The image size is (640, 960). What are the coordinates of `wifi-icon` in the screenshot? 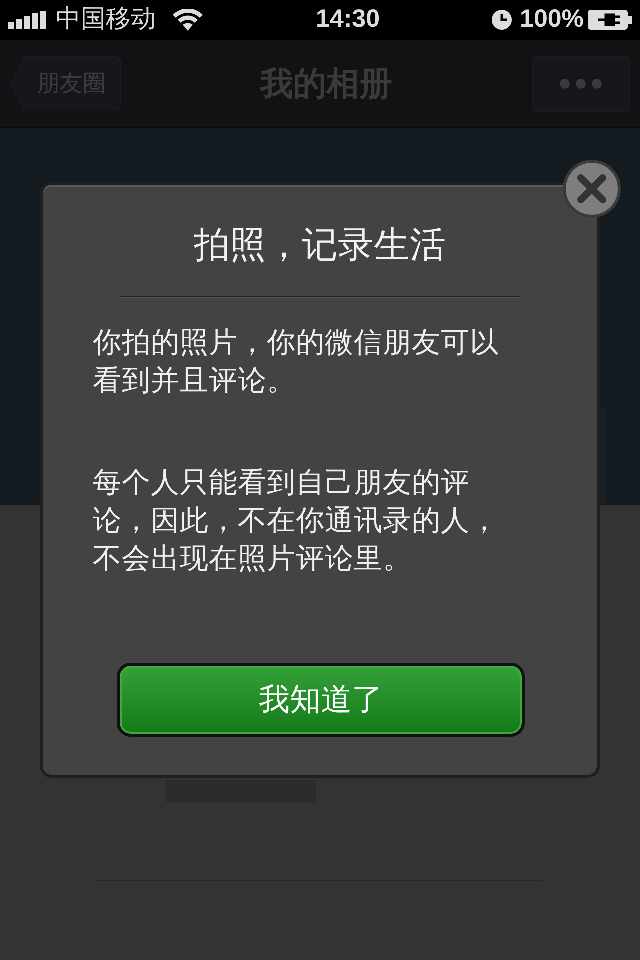 It's located at (188, 20).